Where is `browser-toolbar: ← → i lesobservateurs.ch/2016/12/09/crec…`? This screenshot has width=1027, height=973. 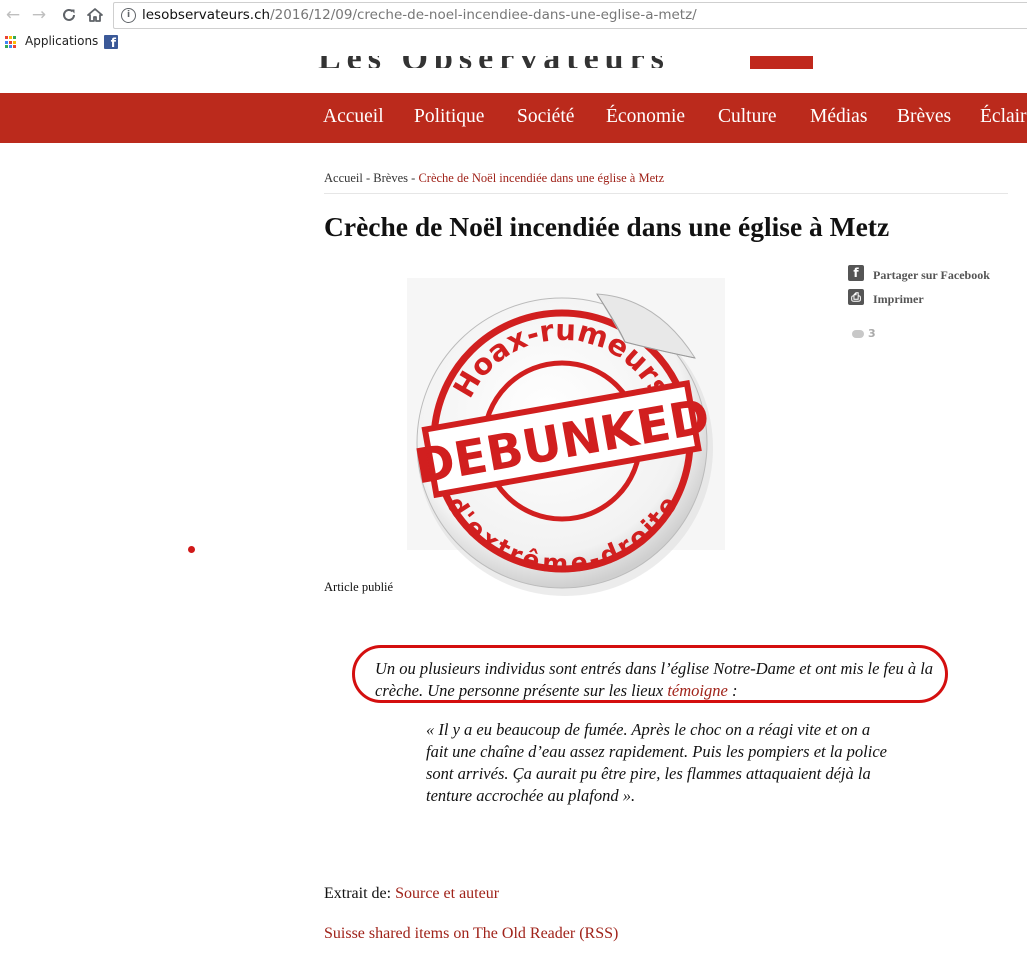
browser-toolbar: ← → i lesobservateurs.ch/2016/12/09/crec… is located at coordinates (513, 28).